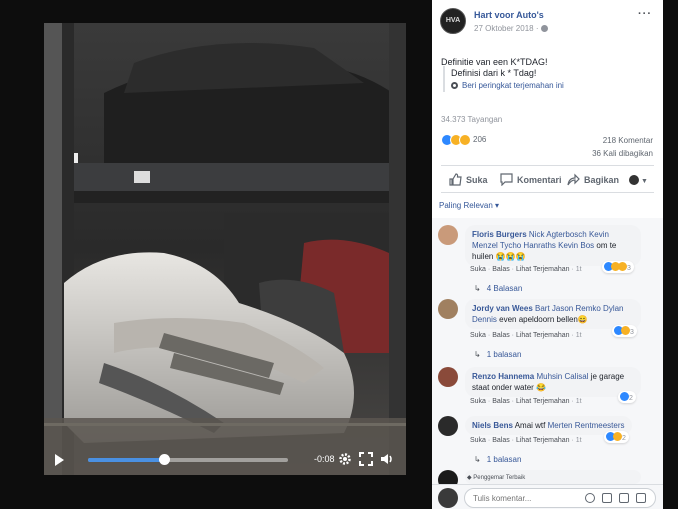 Image resolution: width=678 pixels, height=509 pixels. Describe the element at coordinates (454, 85) in the screenshot. I see `gear-icon` at that location.